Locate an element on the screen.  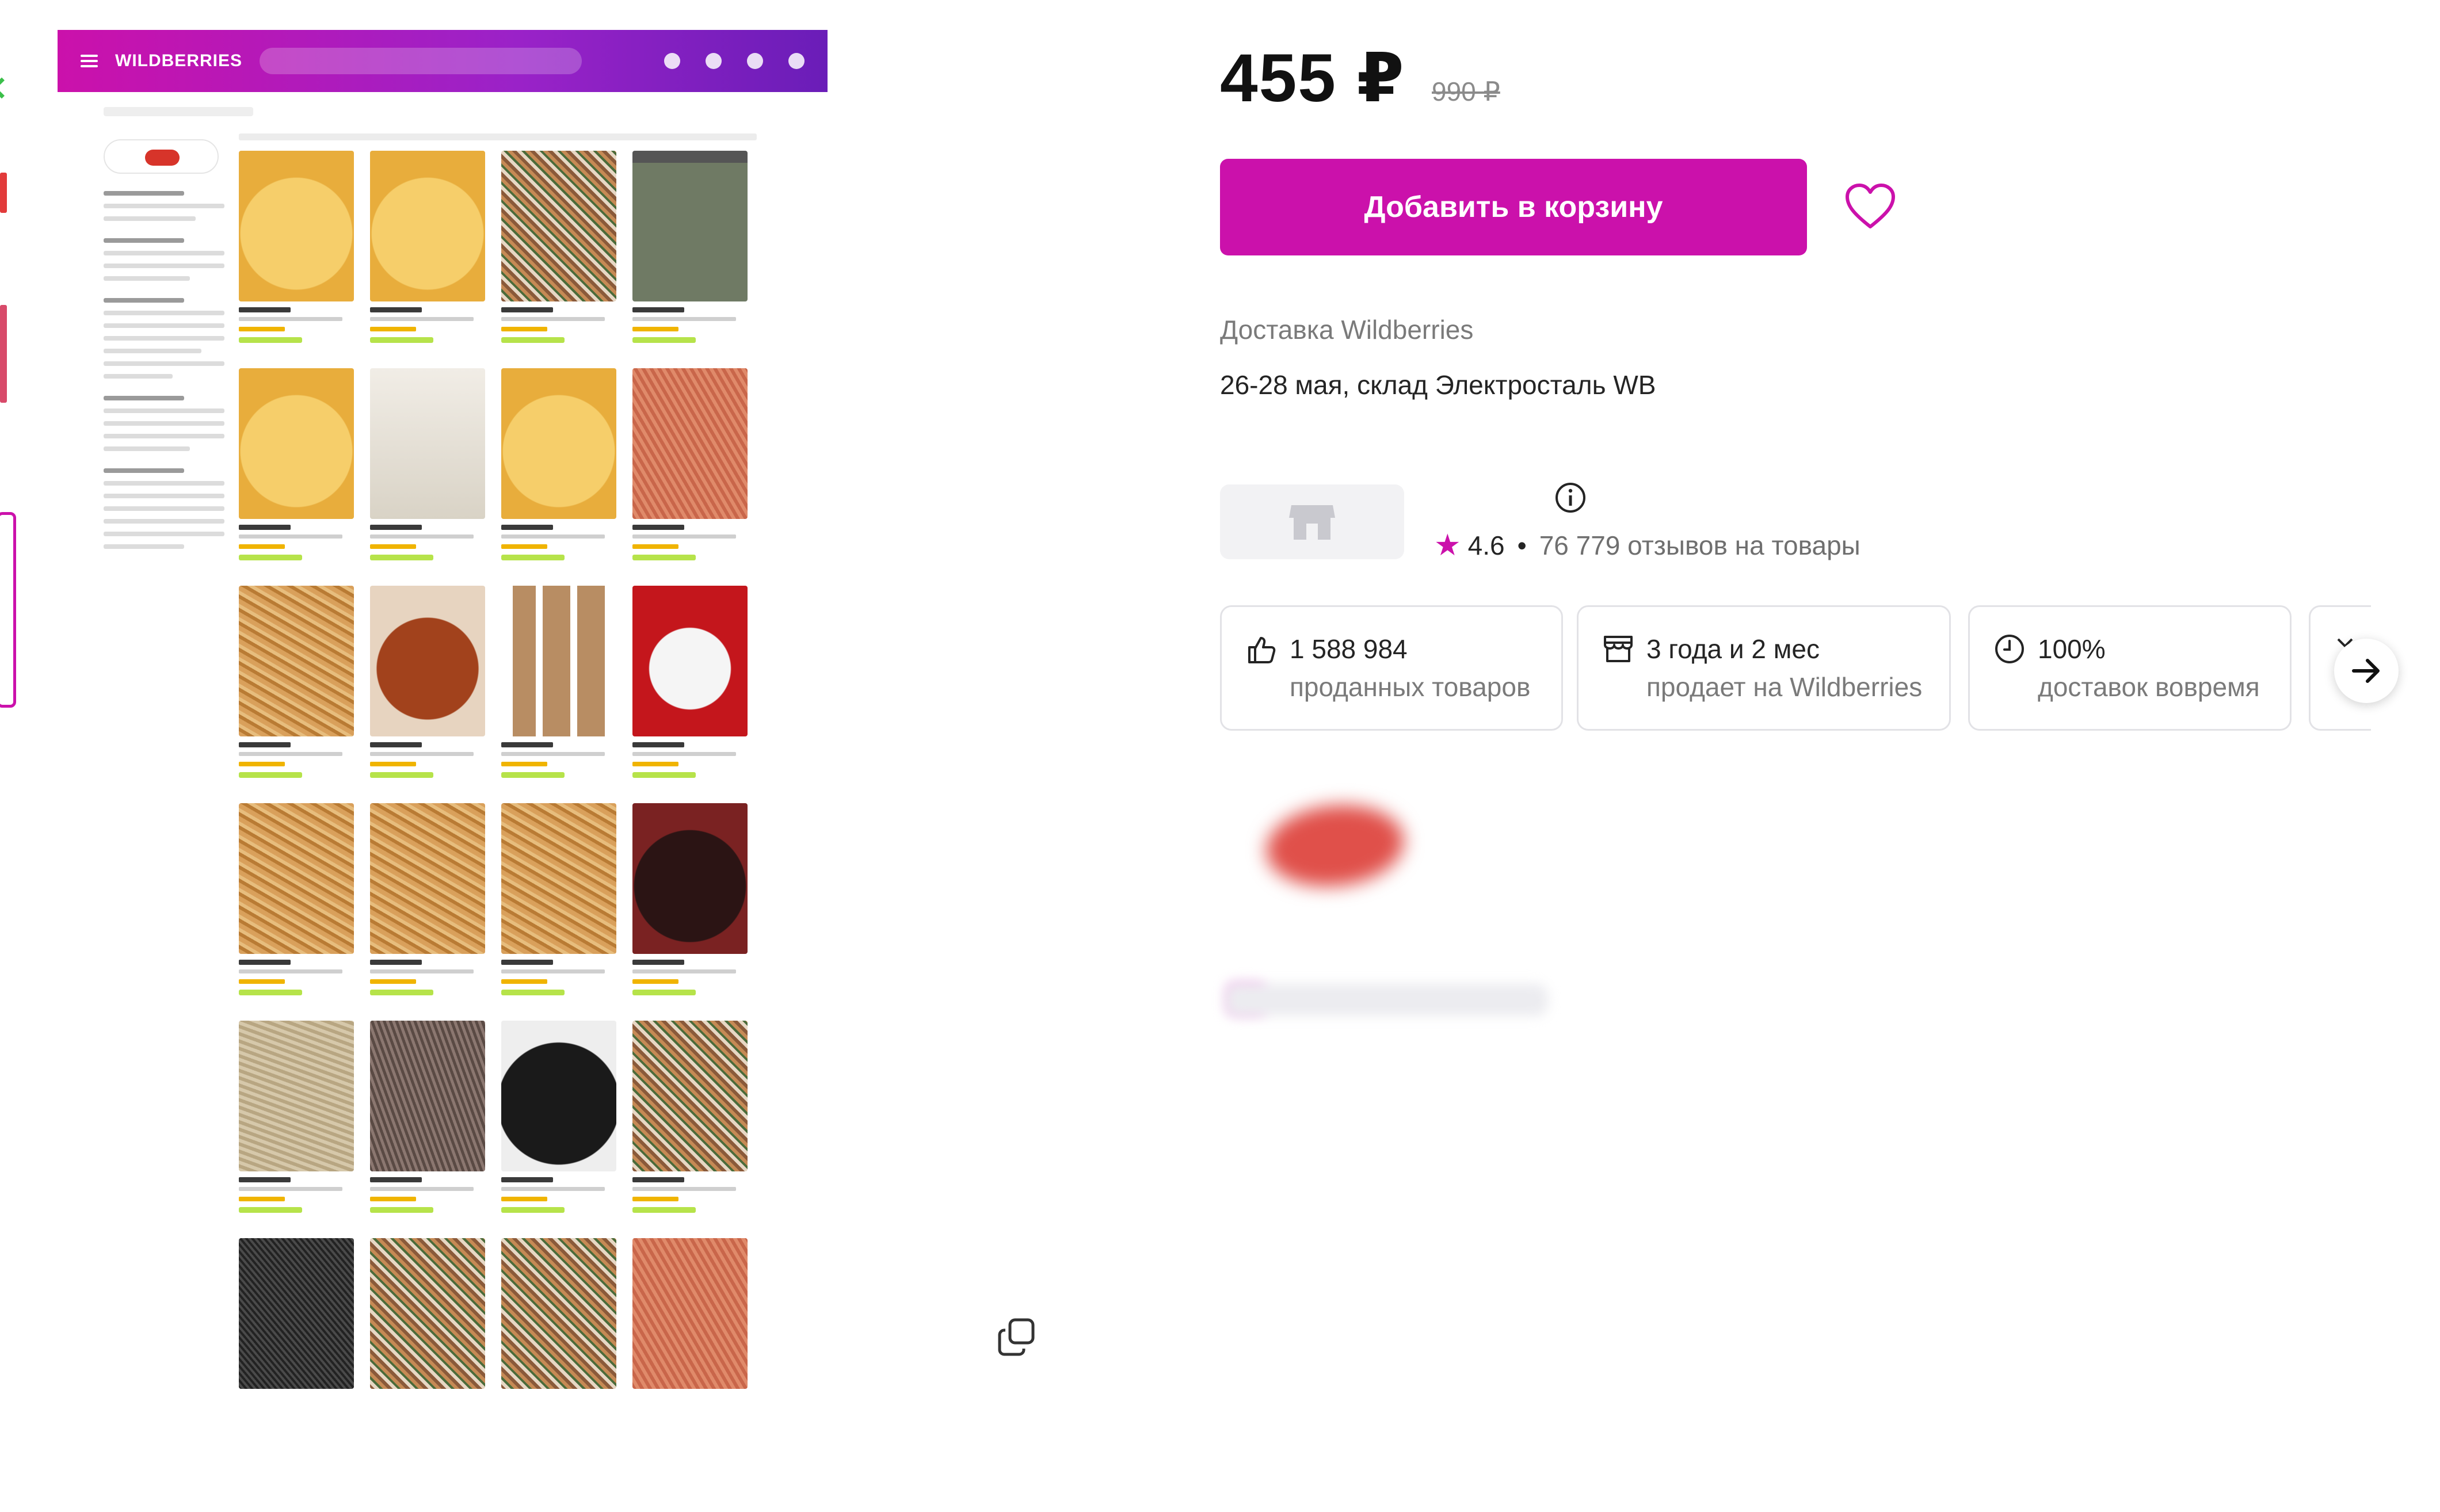
stat-card-sold: 1 588 984 проданных товаров is located at coordinates (1391, 668).